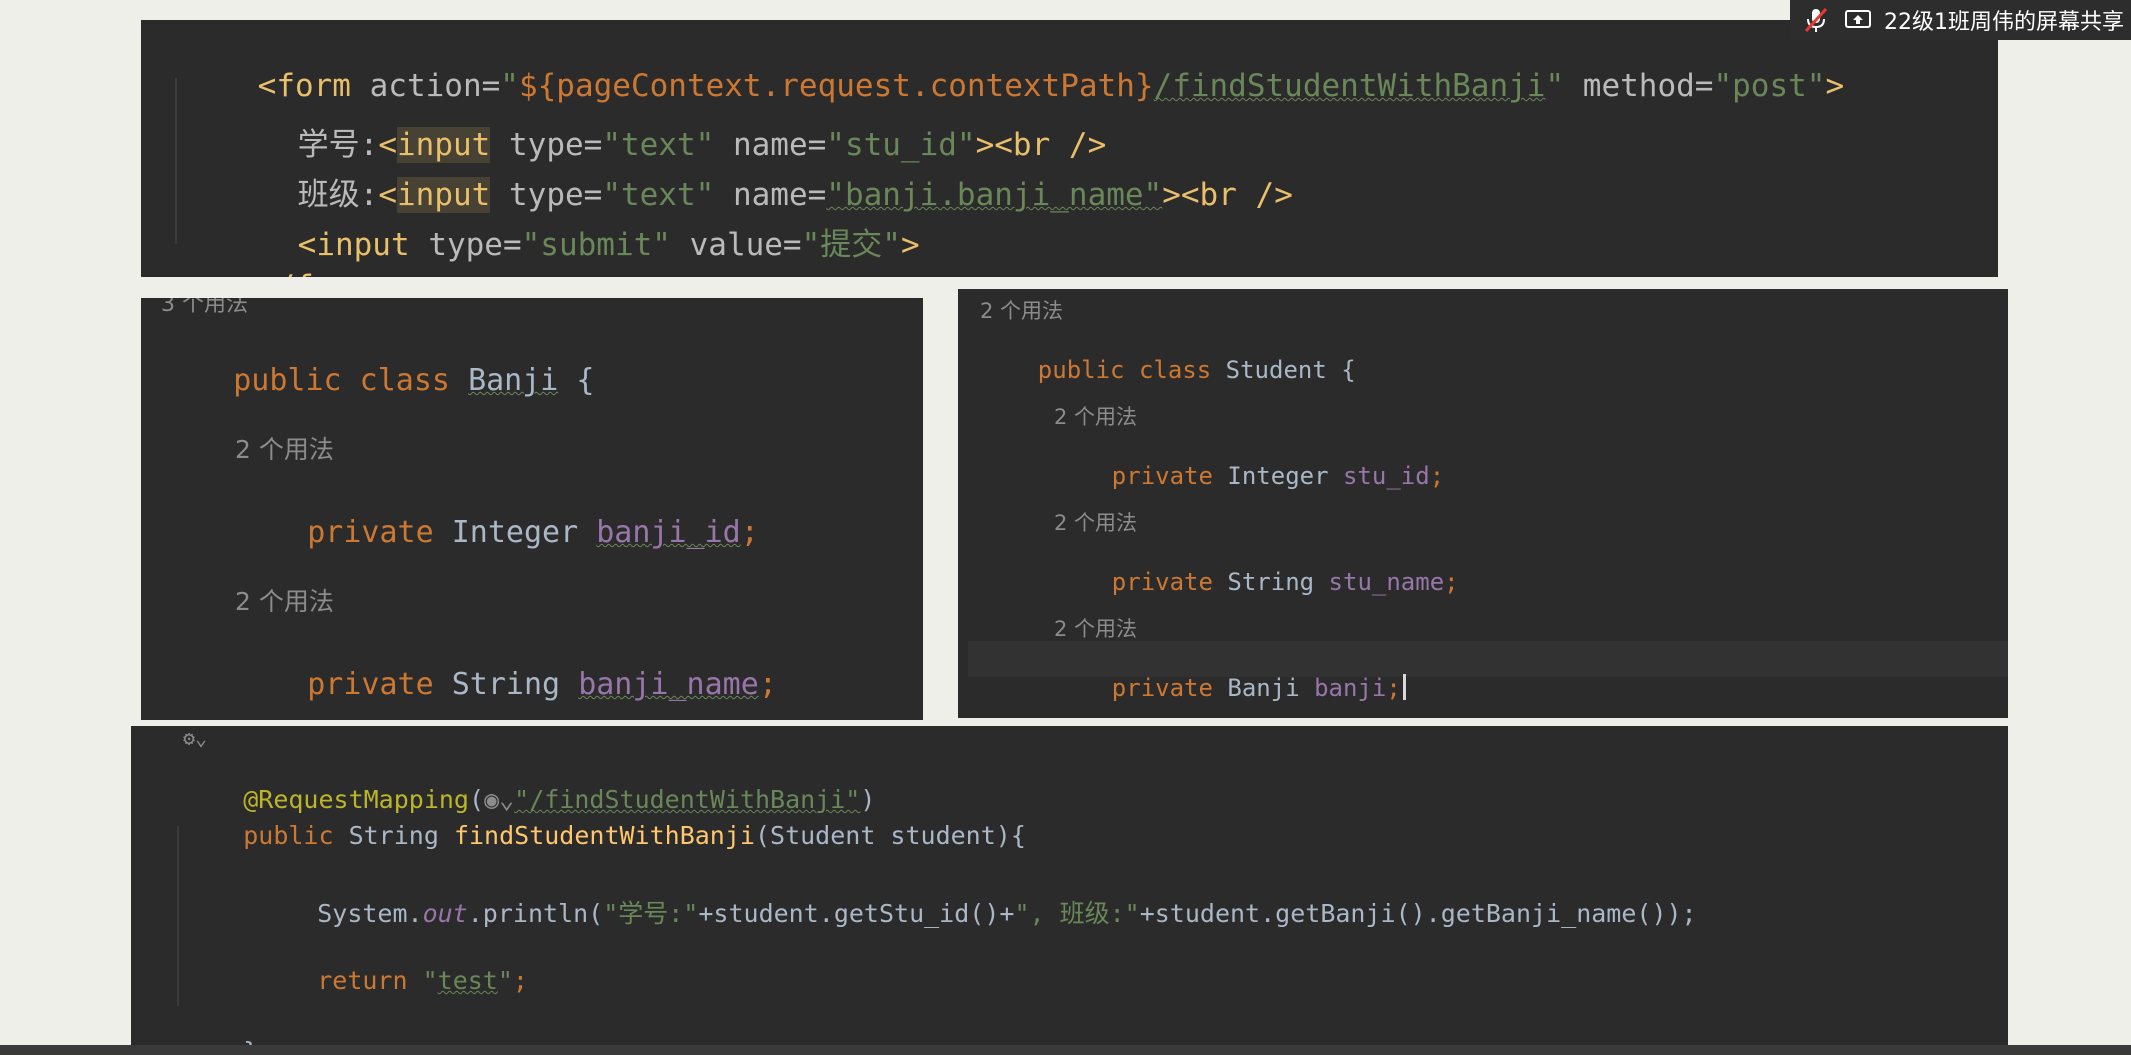 This screenshot has width=2131, height=1055. I want to click on field-banji-name: private String banji_name;, so click(506, 676).